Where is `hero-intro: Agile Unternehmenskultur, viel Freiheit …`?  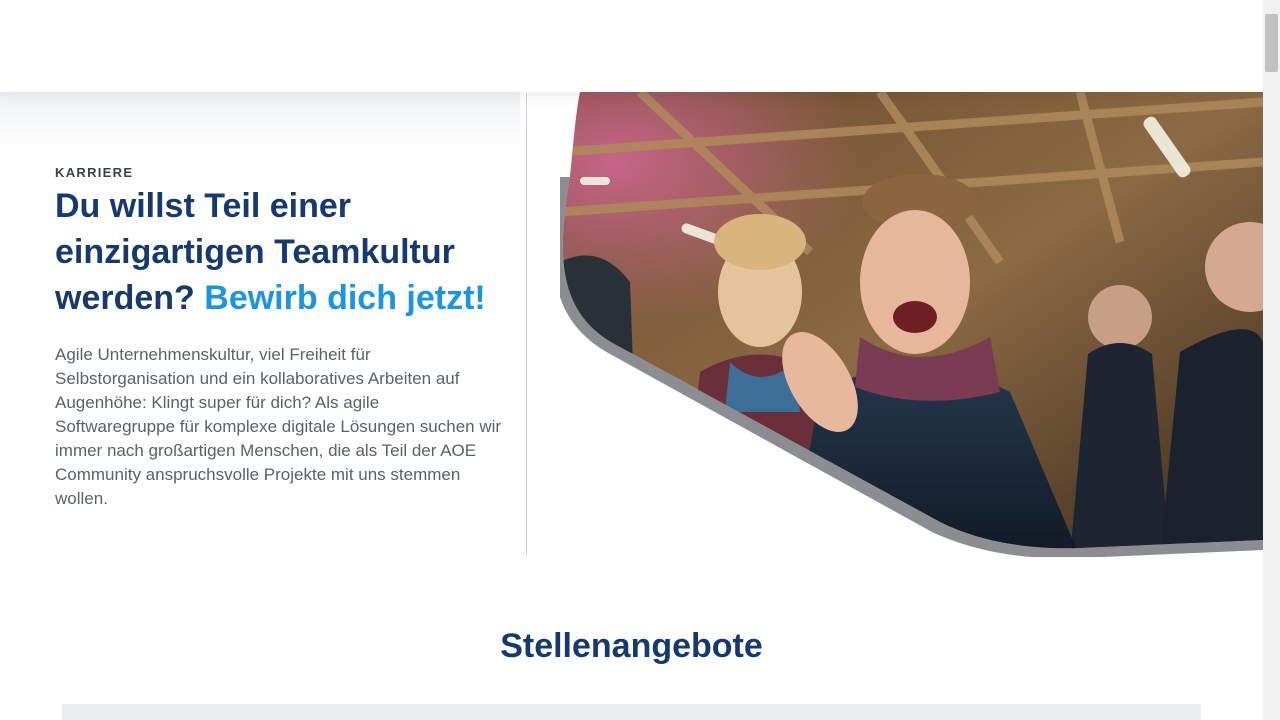 hero-intro: Agile Unternehmenskultur, viel Freiheit … is located at coordinates (278, 426).